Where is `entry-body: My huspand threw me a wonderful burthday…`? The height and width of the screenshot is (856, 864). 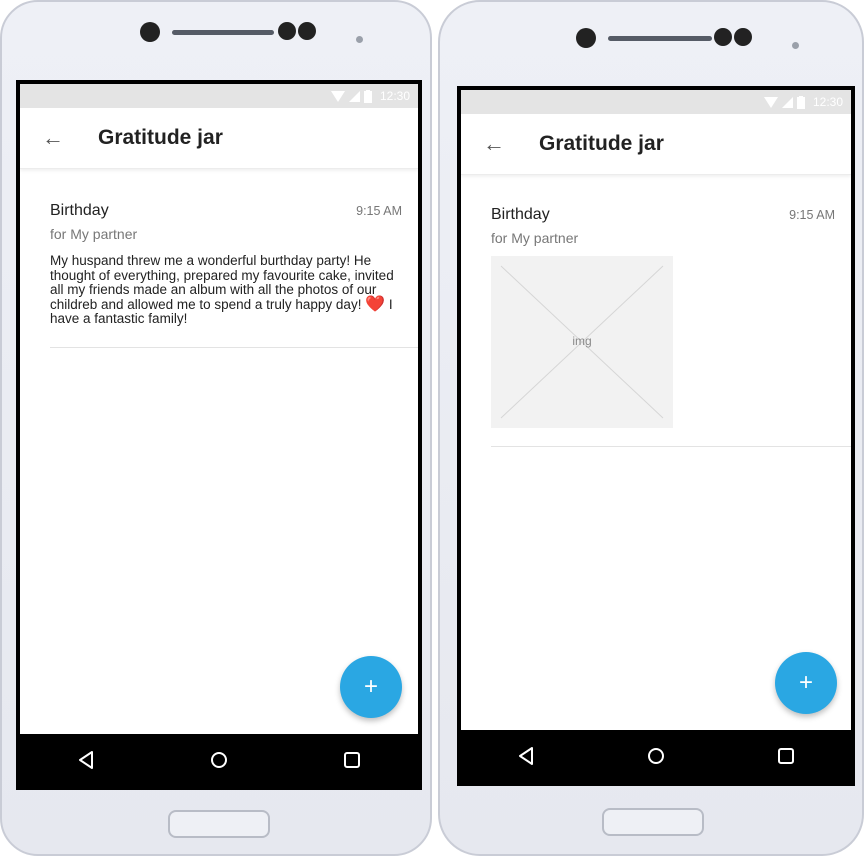 entry-body: My huspand threw me a wonderful burthday… is located at coordinates (234, 290).